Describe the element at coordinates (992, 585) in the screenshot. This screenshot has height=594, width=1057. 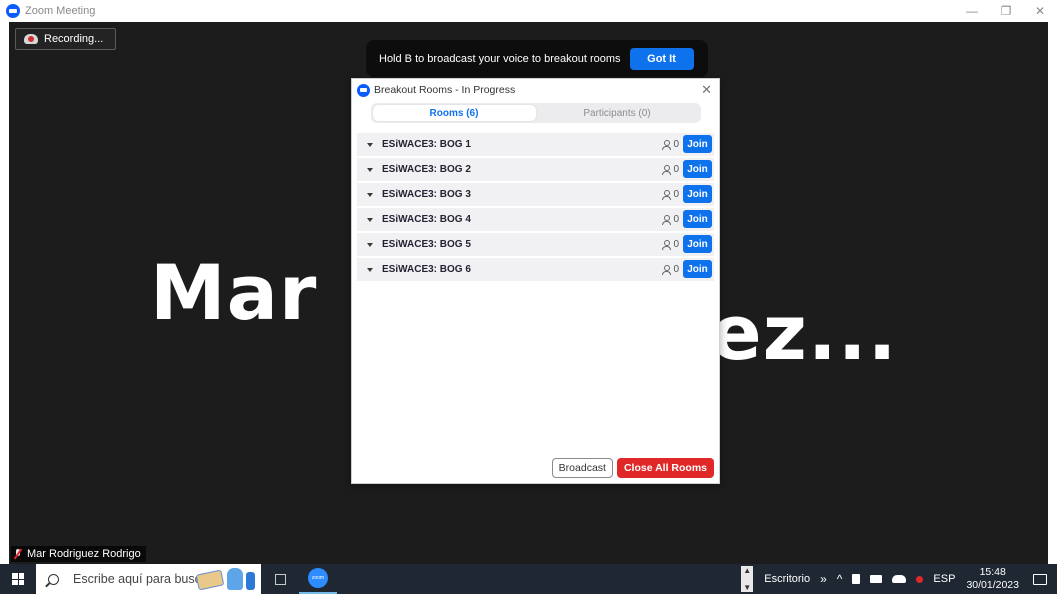
I see `clock-date: 30/01/2023` at that location.